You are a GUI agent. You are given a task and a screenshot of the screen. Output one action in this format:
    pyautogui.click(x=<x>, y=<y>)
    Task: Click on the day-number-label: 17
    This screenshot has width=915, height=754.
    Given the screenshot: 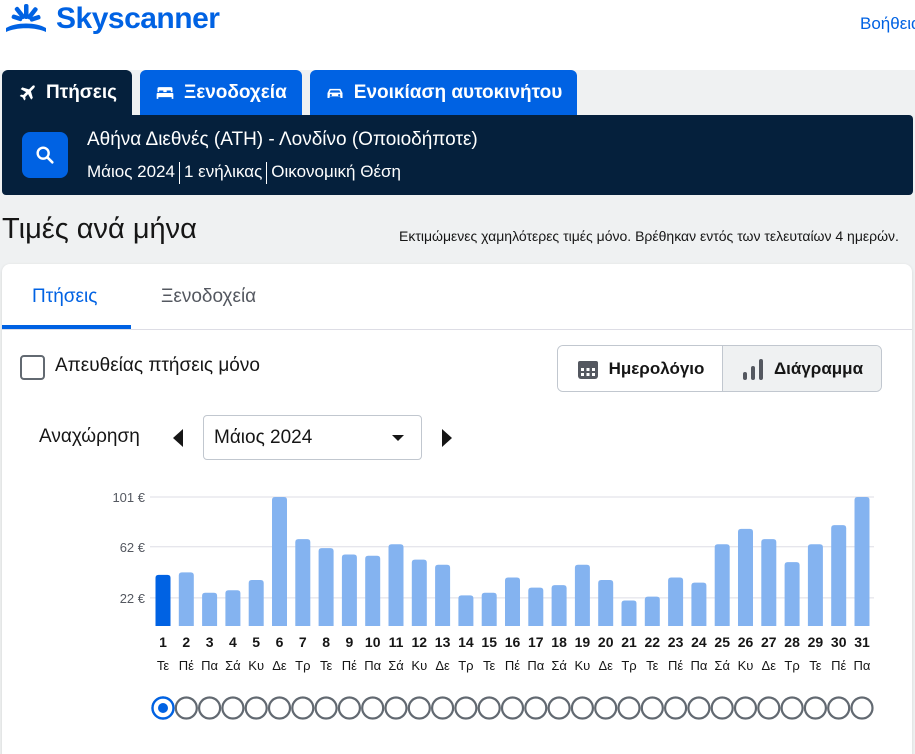 What is the action you would take?
    pyautogui.click(x=536, y=642)
    